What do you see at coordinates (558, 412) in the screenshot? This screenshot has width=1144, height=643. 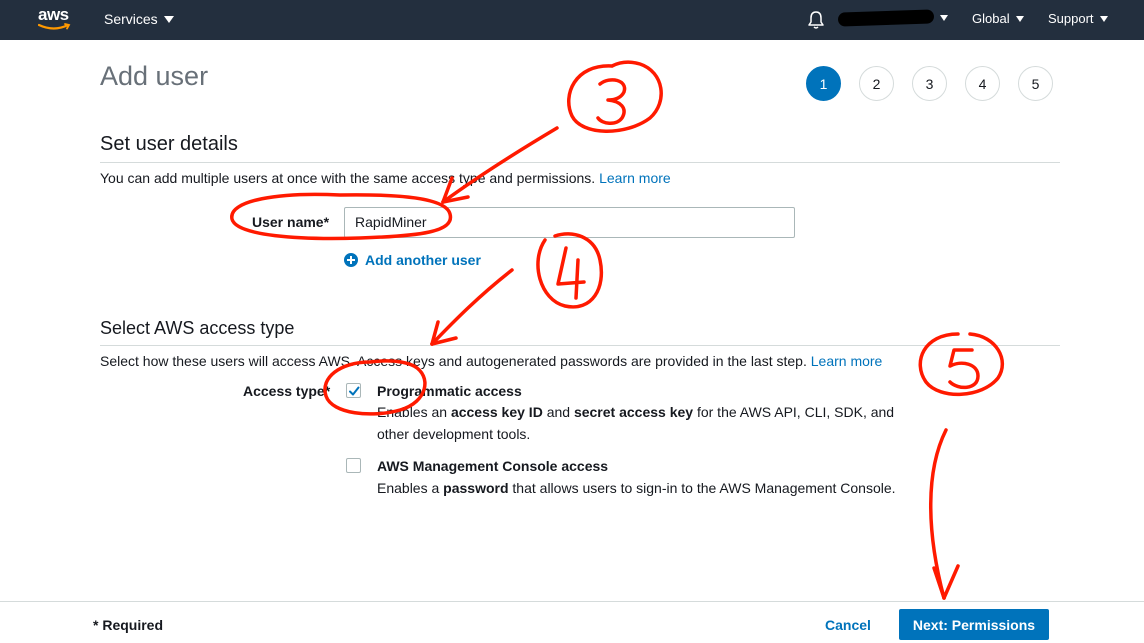 I see `desc-text: and` at bounding box center [558, 412].